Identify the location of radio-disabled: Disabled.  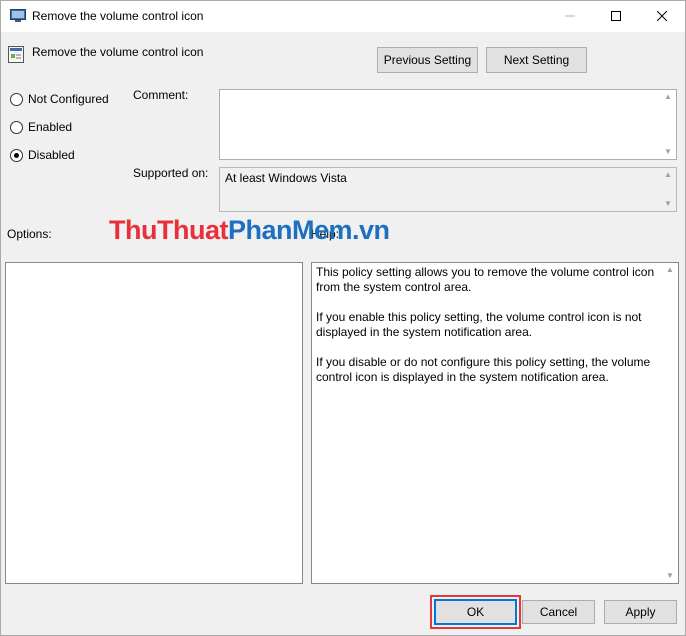
(42, 155).